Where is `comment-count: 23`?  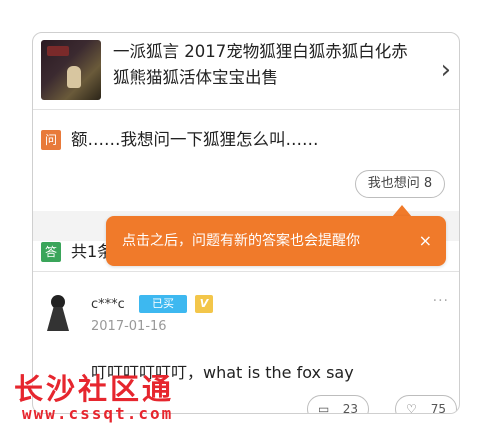 comment-count: 23 is located at coordinates (350, 408).